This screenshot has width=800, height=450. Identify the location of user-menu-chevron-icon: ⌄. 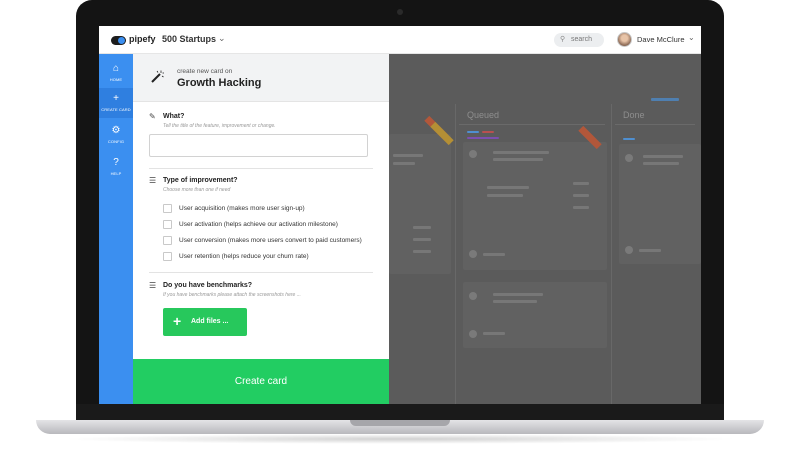
(691, 37).